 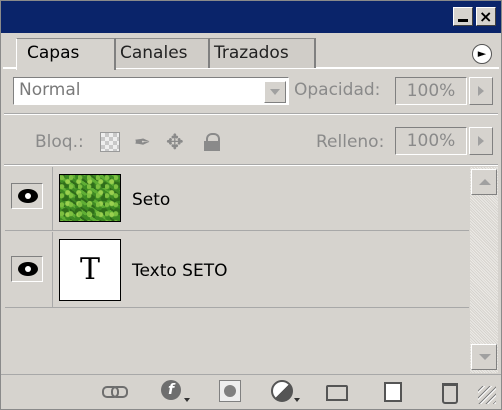 I want to click on layer-name: Seto, so click(x=151, y=200).